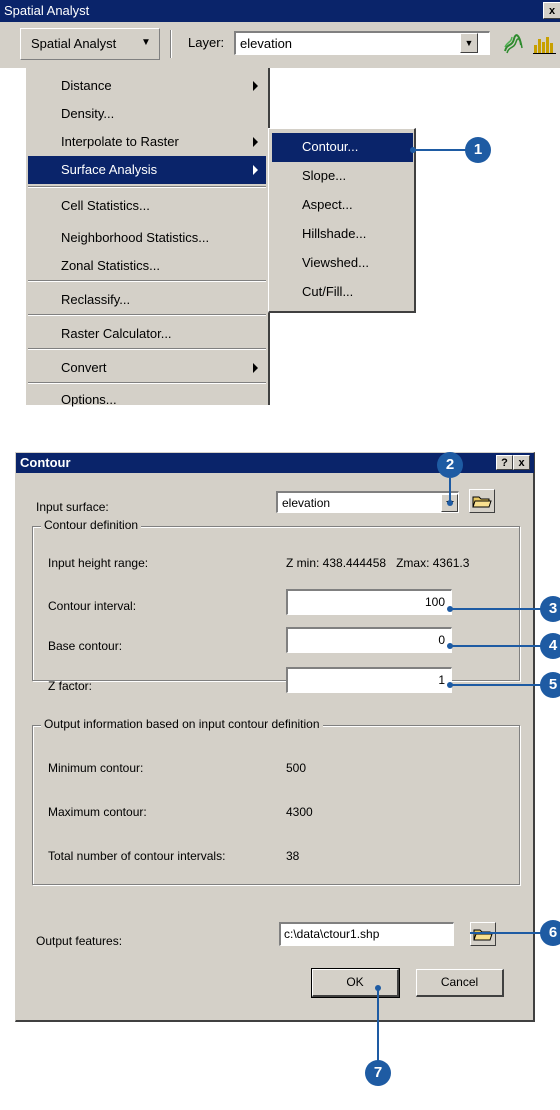  I want to click on callout-2-pointer, so click(450, 503).